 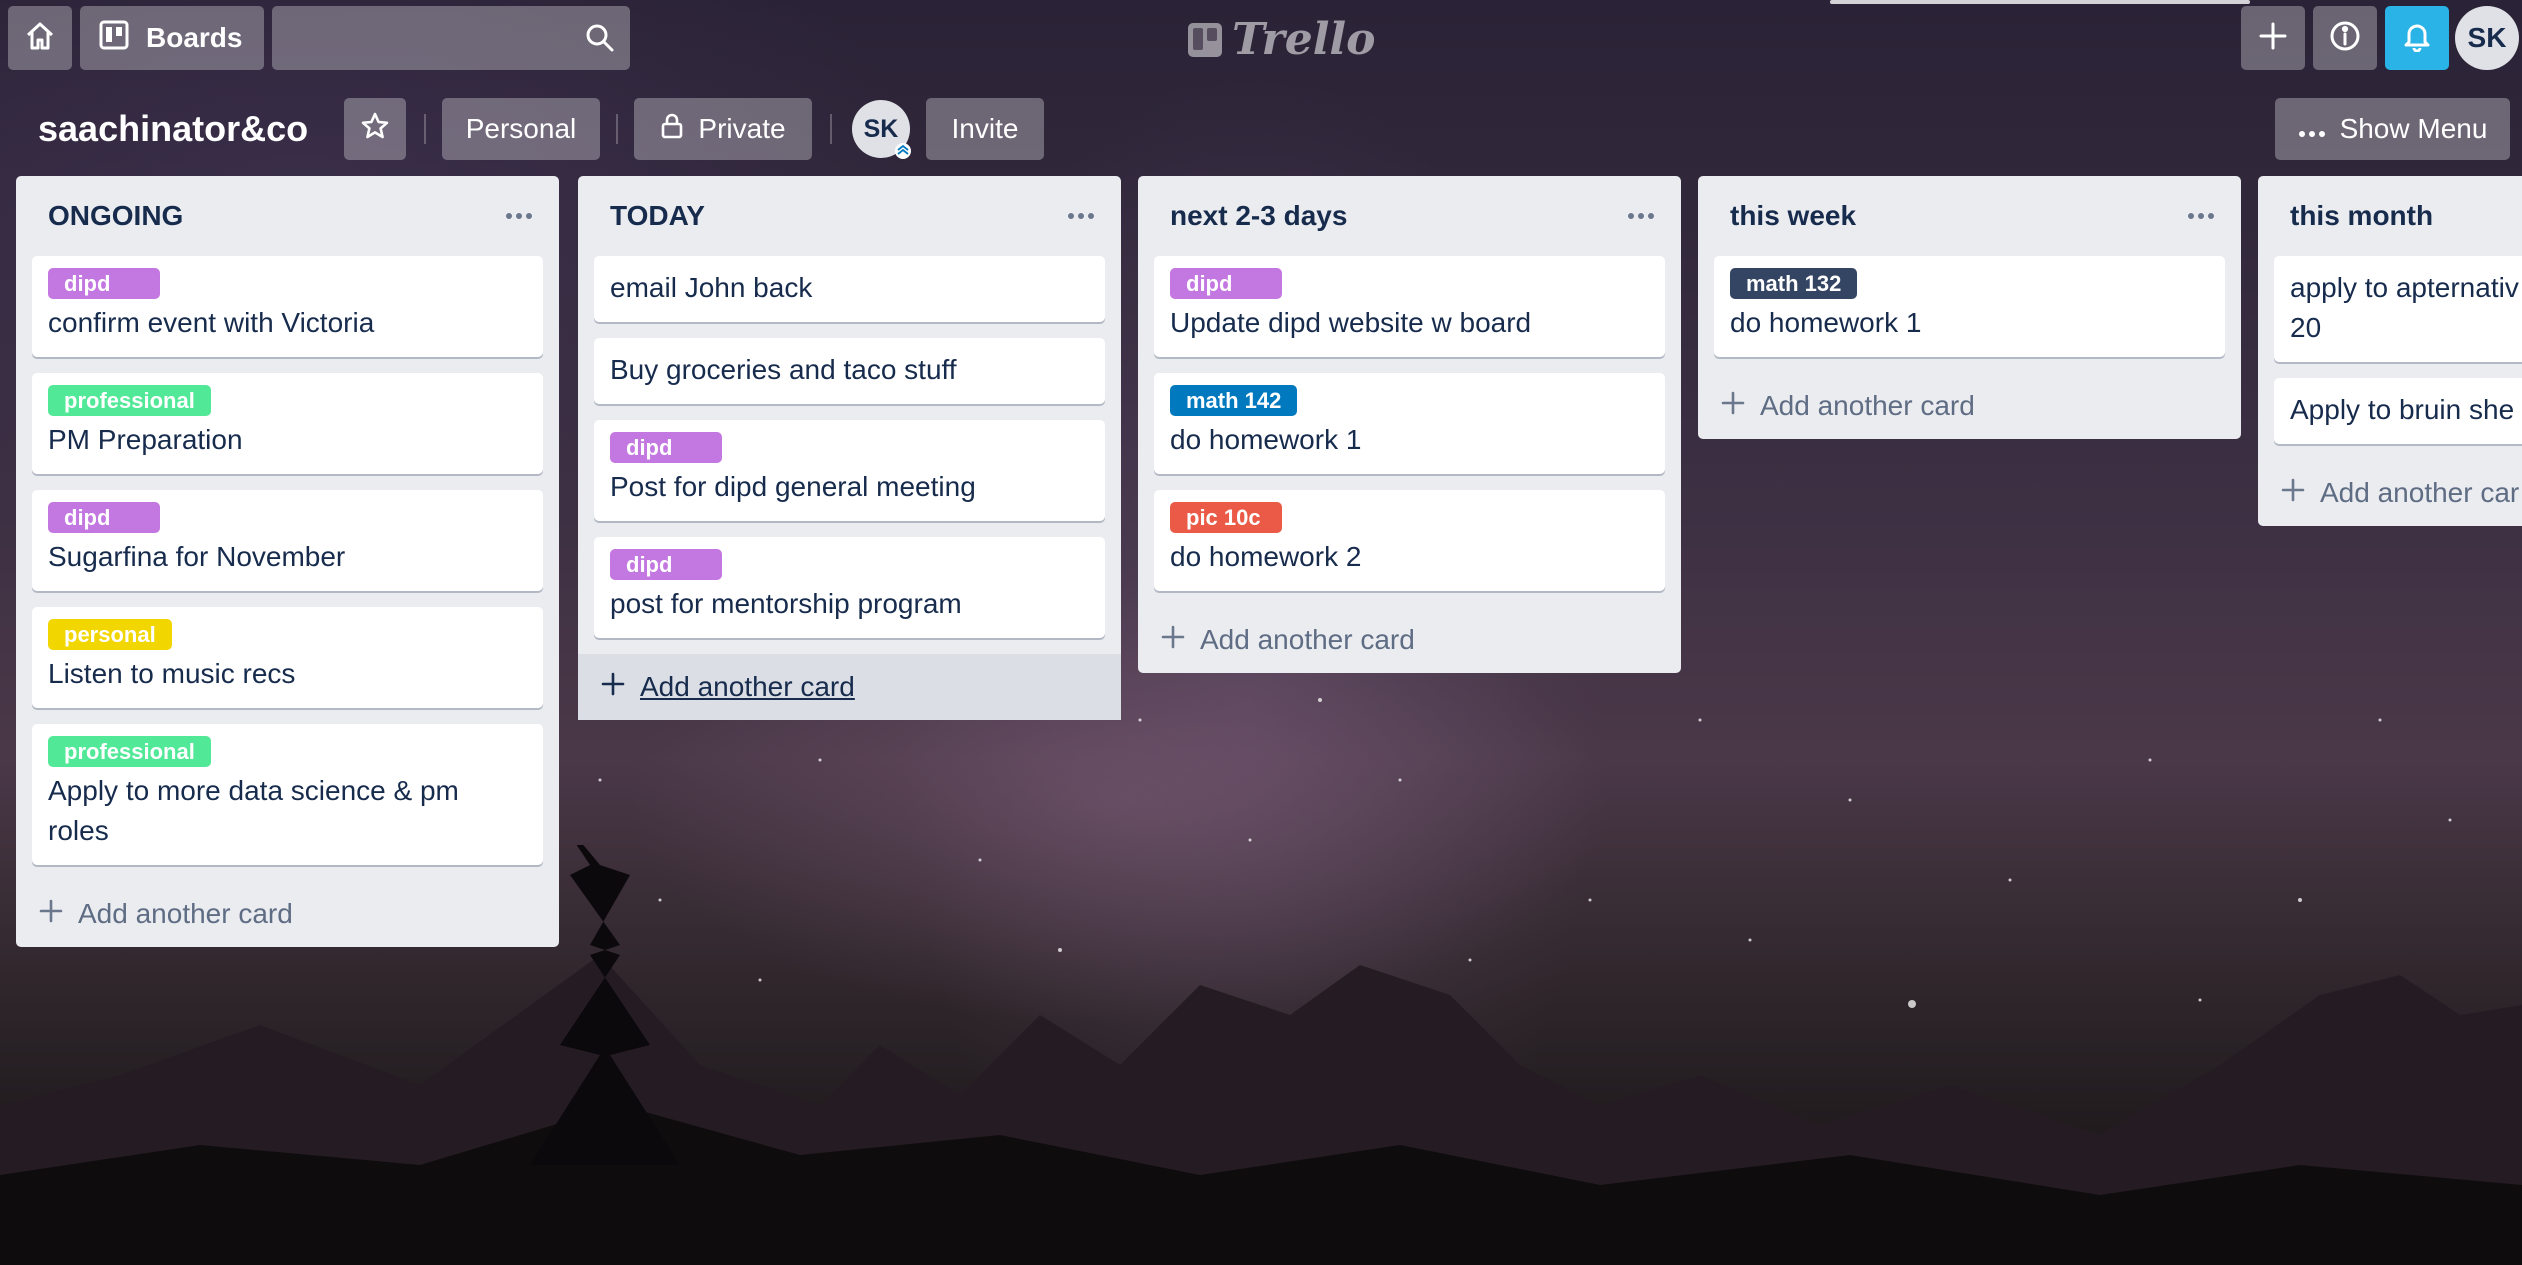 What do you see at coordinates (849, 289) in the screenshot?
I see `card: email John back` at bounding box center [849, 289].